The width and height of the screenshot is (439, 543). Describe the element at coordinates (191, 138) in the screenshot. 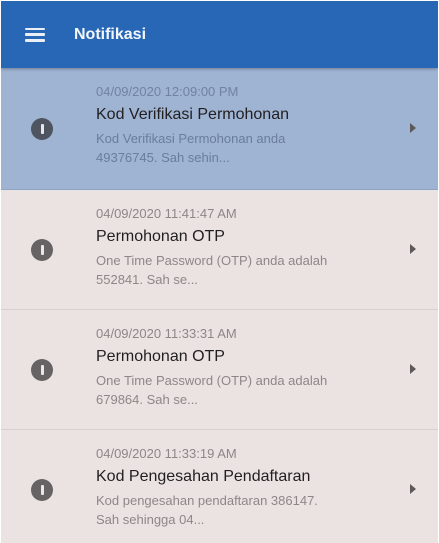

I see `notification-body-line: Kod Verifikasi Permohonan anda` at that location.